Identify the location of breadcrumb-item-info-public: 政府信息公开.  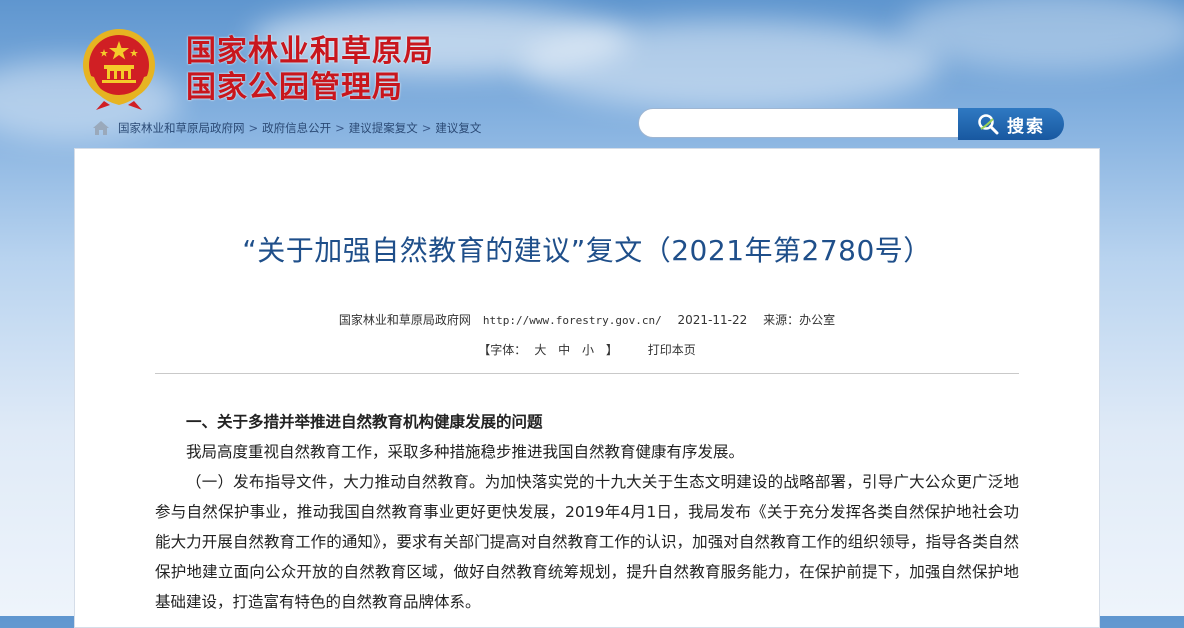
(296, 128).